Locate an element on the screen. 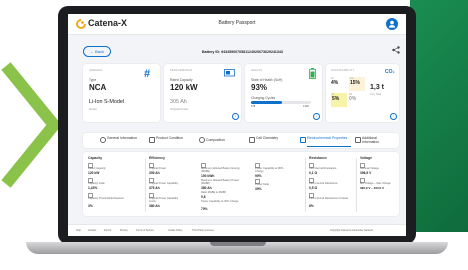  metric-label: Maximum Allowed Battery Power (MABP) is located at coordinates (220, 182).